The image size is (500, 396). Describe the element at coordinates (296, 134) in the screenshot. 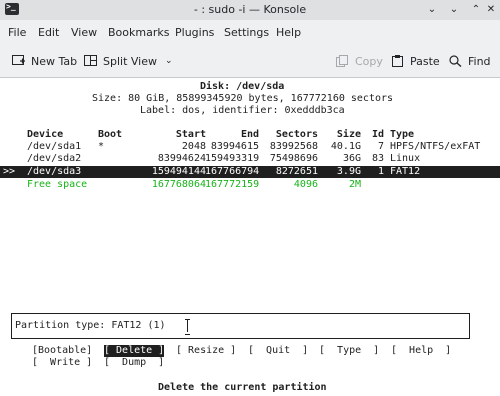

I see `col-sectors: Sectors` at that location.